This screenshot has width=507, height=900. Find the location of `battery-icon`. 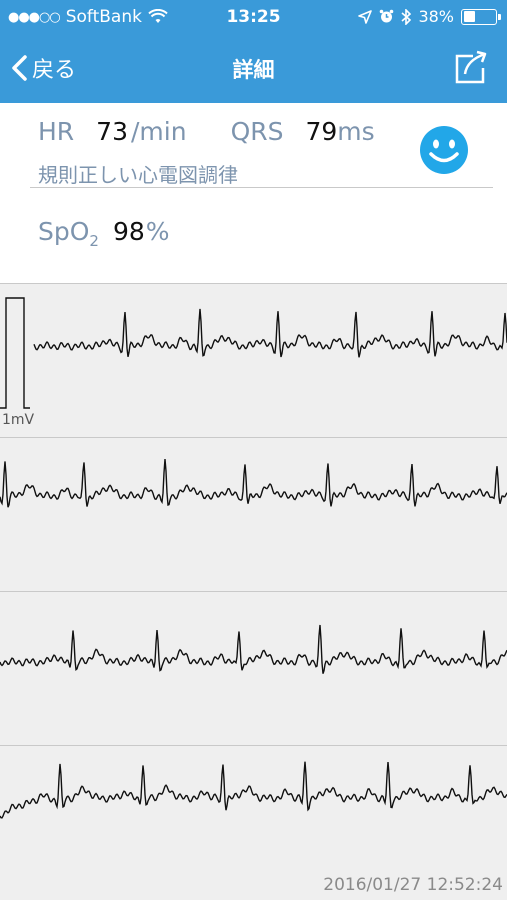

battery-icon is located at coordinates (481, 16).